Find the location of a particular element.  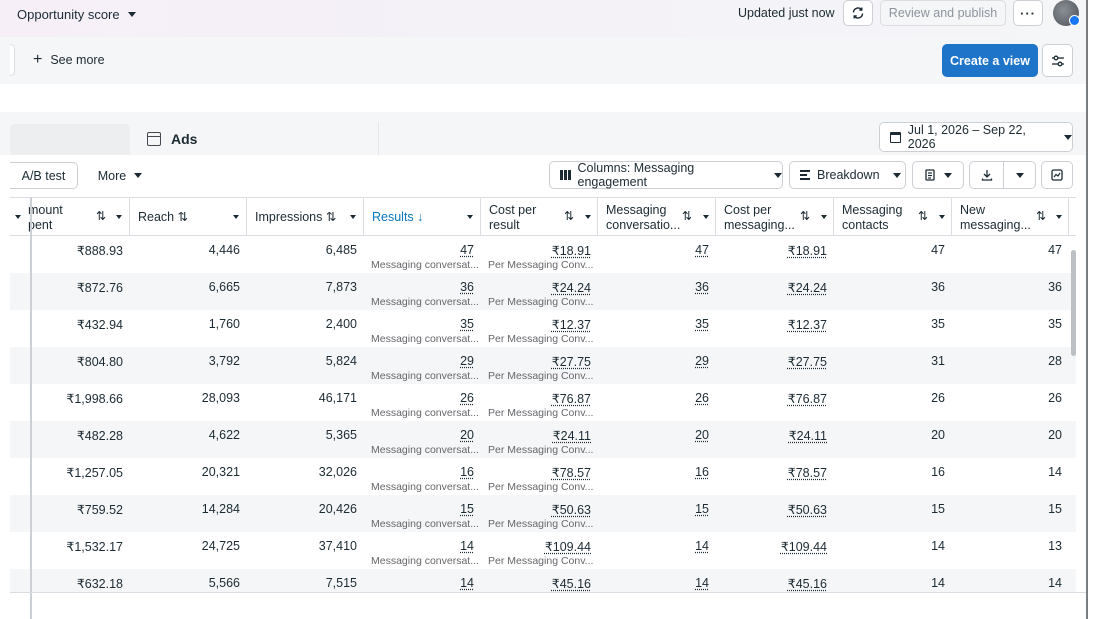

ab-test-button: A/B test is located at coordinates (44, 175).